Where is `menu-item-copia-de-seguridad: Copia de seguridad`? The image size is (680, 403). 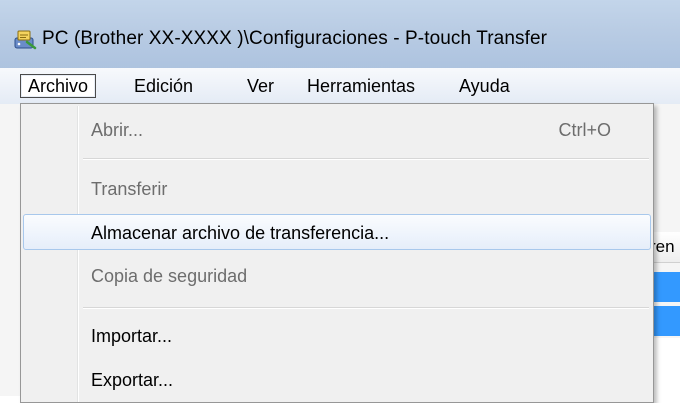 menu-item-copia-de-seguridad: Copia de seguridad is located at coordinates (337, 276).